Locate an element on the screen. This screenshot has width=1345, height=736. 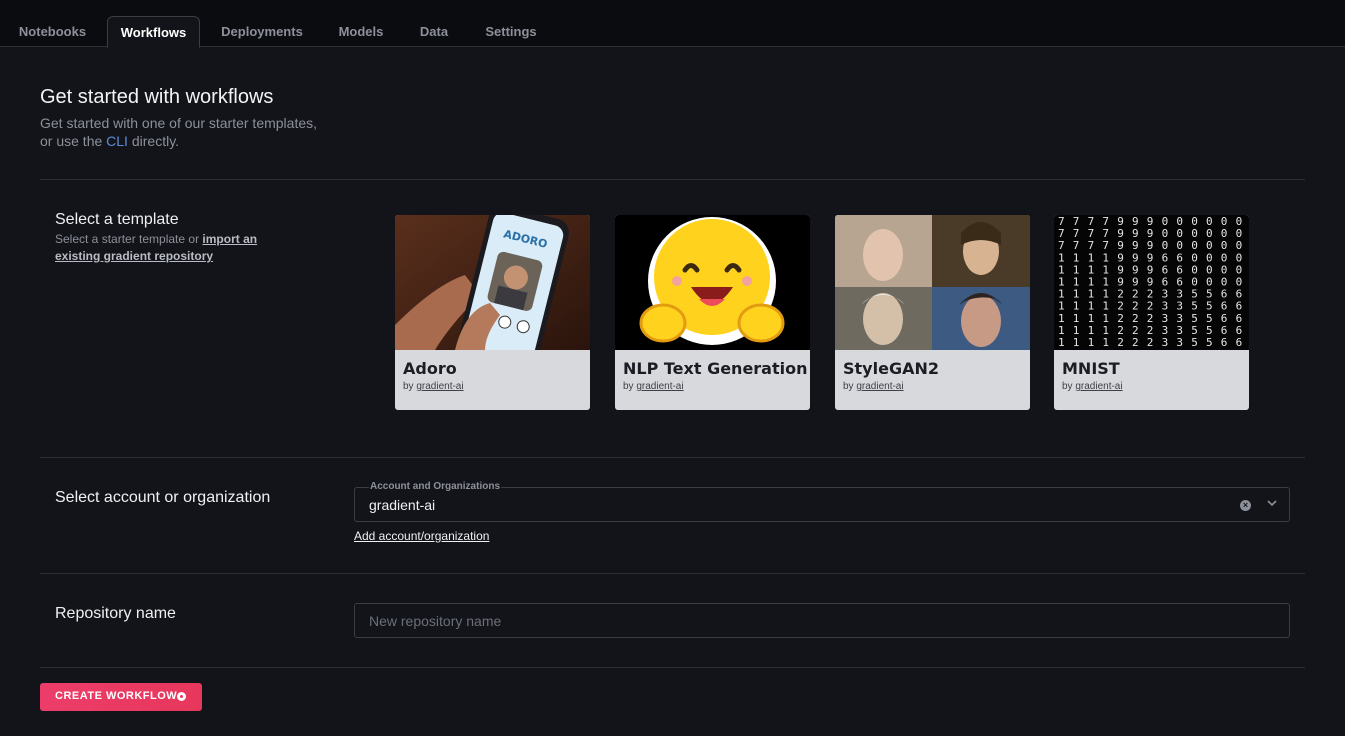
template-help-prefix: Select a starter template or is located at coordinates (127, 239).